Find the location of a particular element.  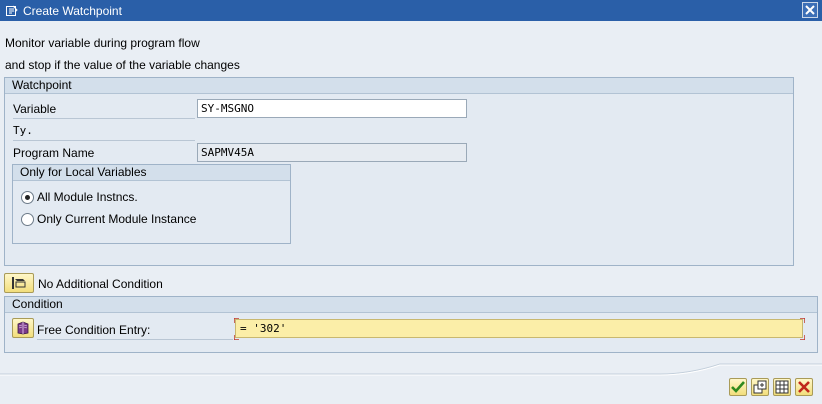

radio-label: All Module Instncs. is located at coordinates (87, 197).